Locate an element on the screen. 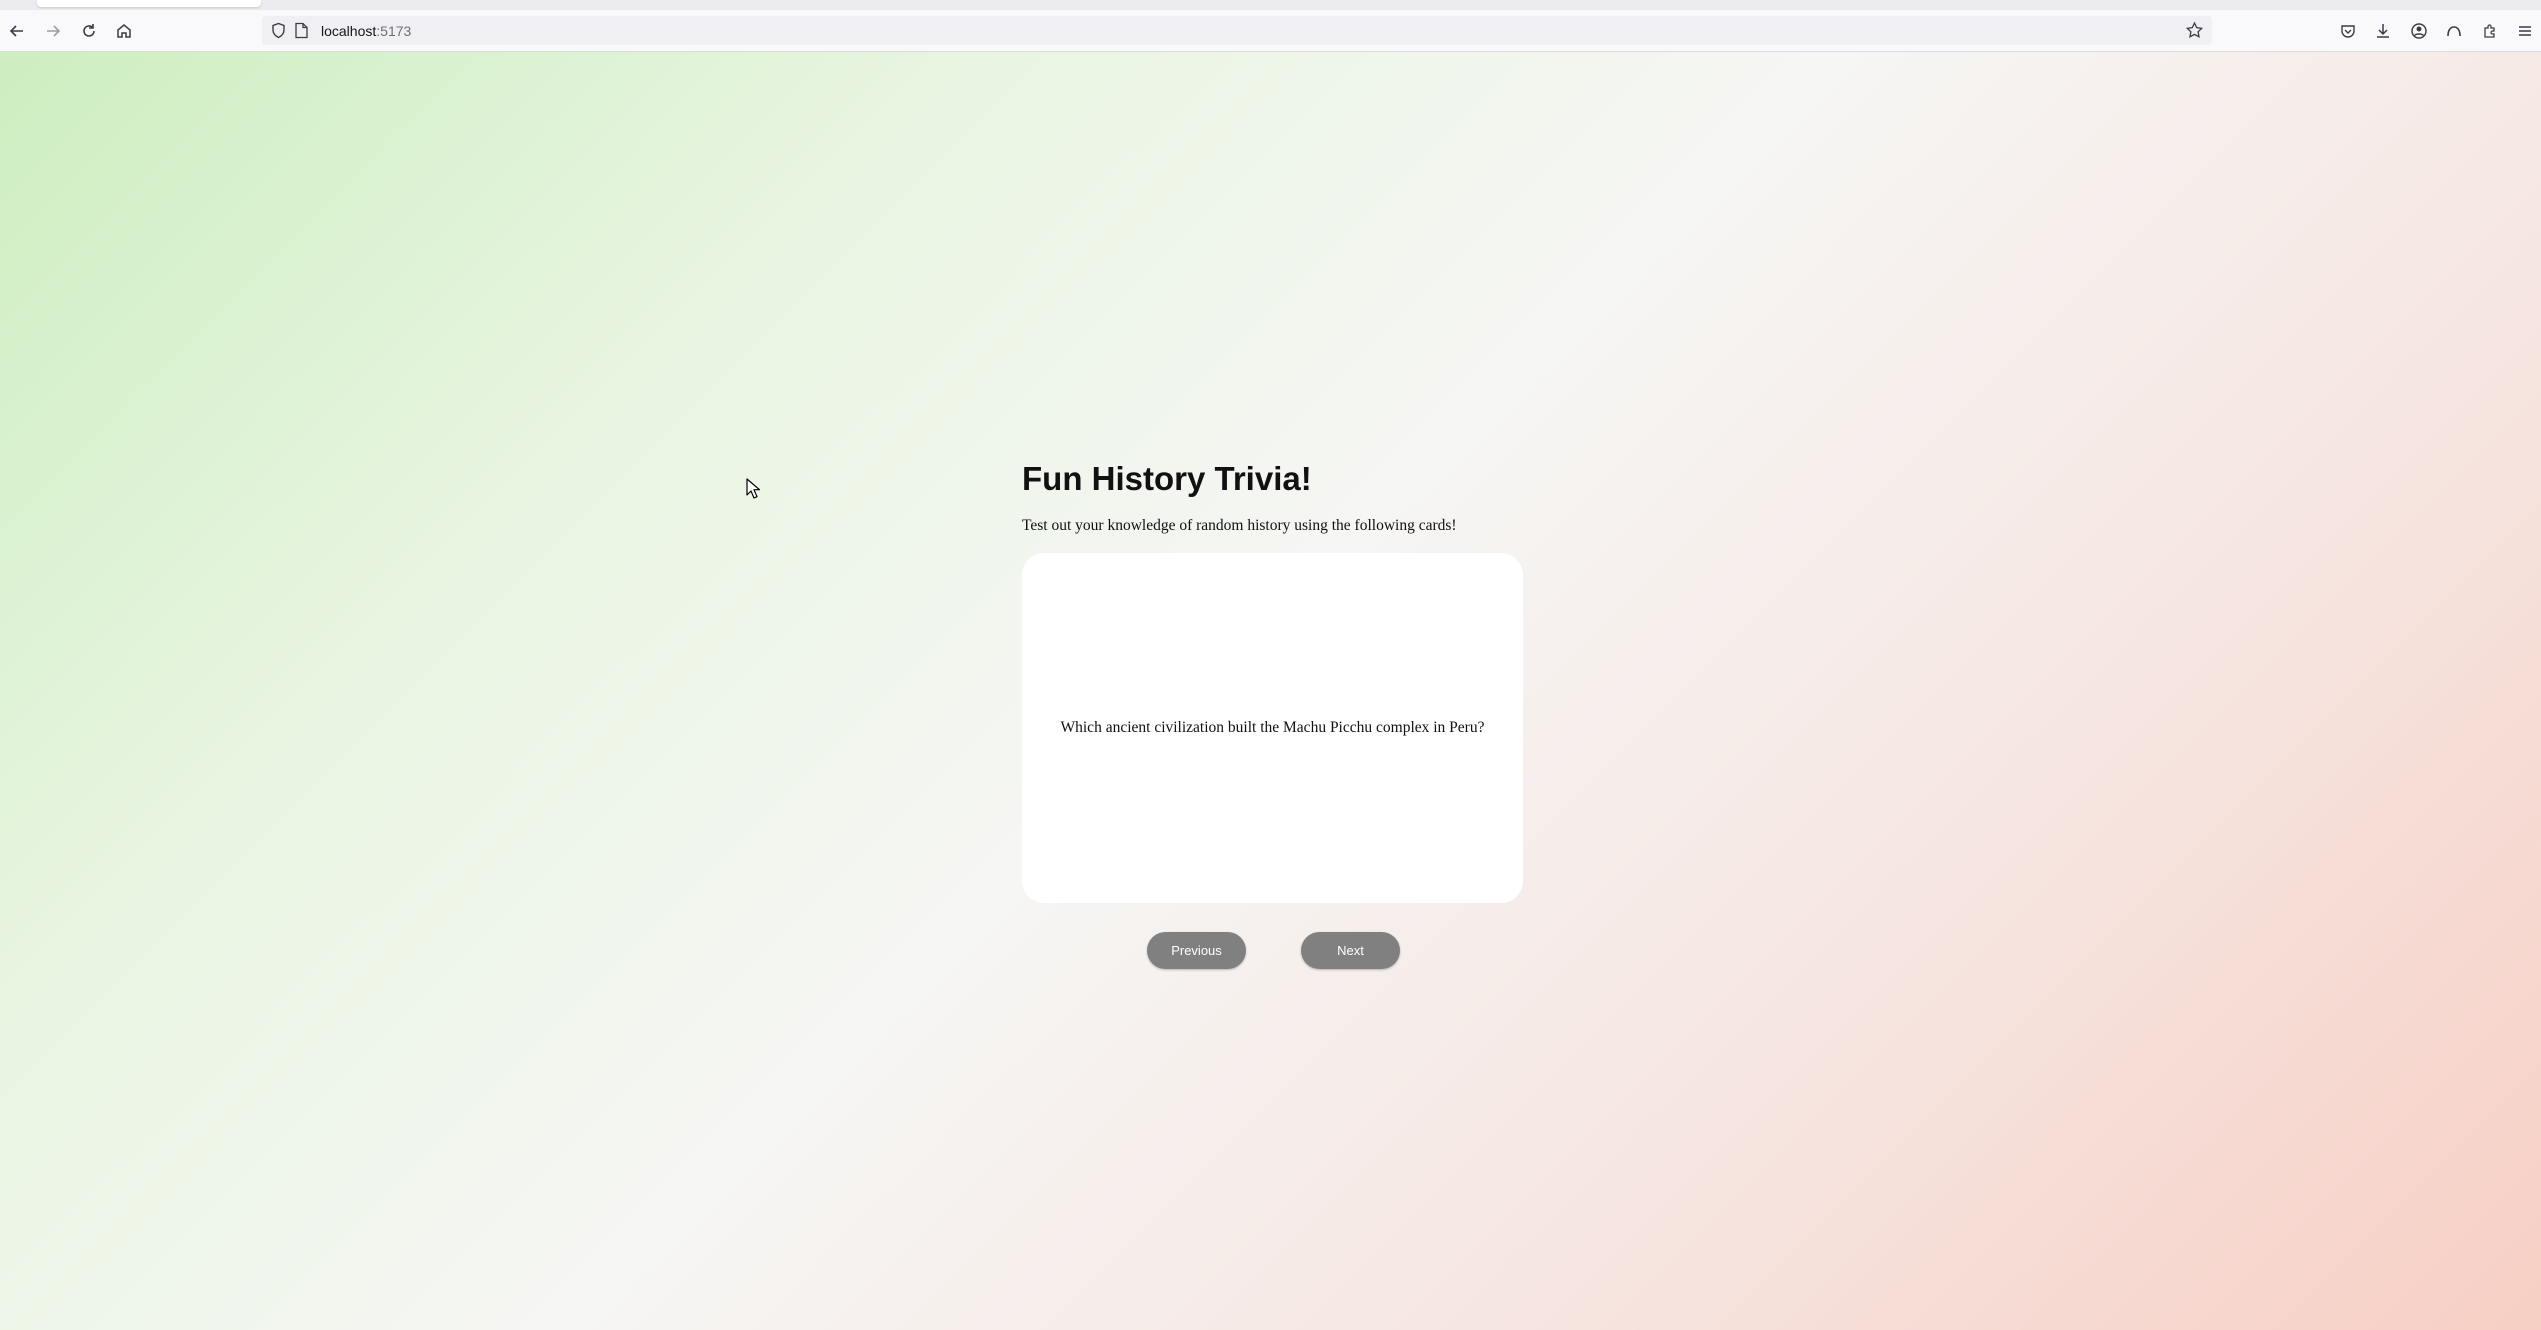  pocket-icon is located at coordinates (2348, 31).